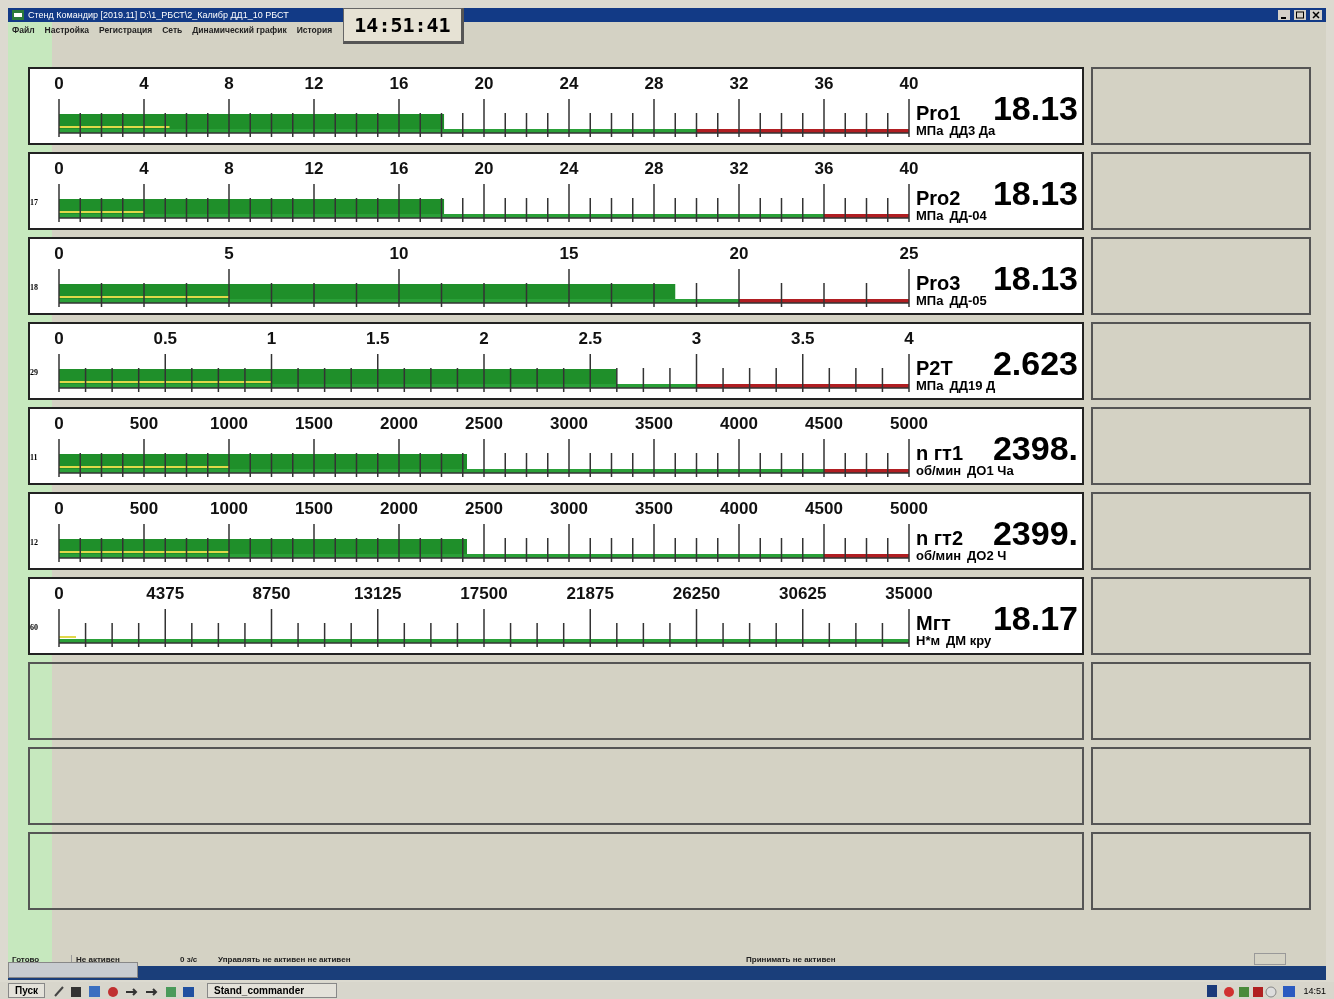 The image size is (1334, 999). What do you see at coordinates (938, 113) in the screenshot?
I see `gauge-name: Pro1` at bounding box center [938, 113].